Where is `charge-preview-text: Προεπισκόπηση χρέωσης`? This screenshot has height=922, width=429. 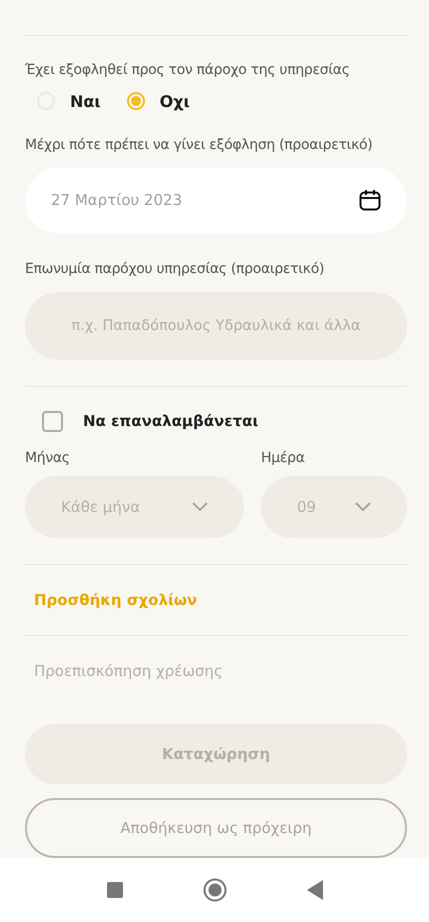
charge-preview-text: Προεπισκόπηση χρέωσης is located at coordinates (128, 671).